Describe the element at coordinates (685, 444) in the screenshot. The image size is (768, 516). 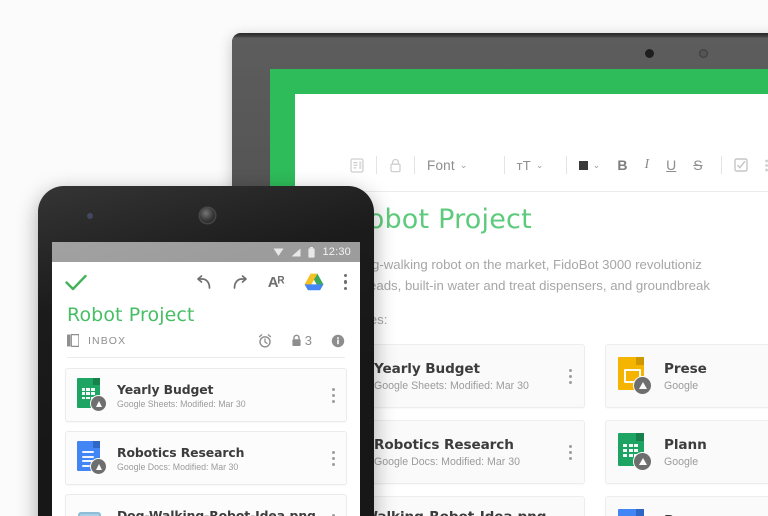
I see `file-name: Plann` at that location.